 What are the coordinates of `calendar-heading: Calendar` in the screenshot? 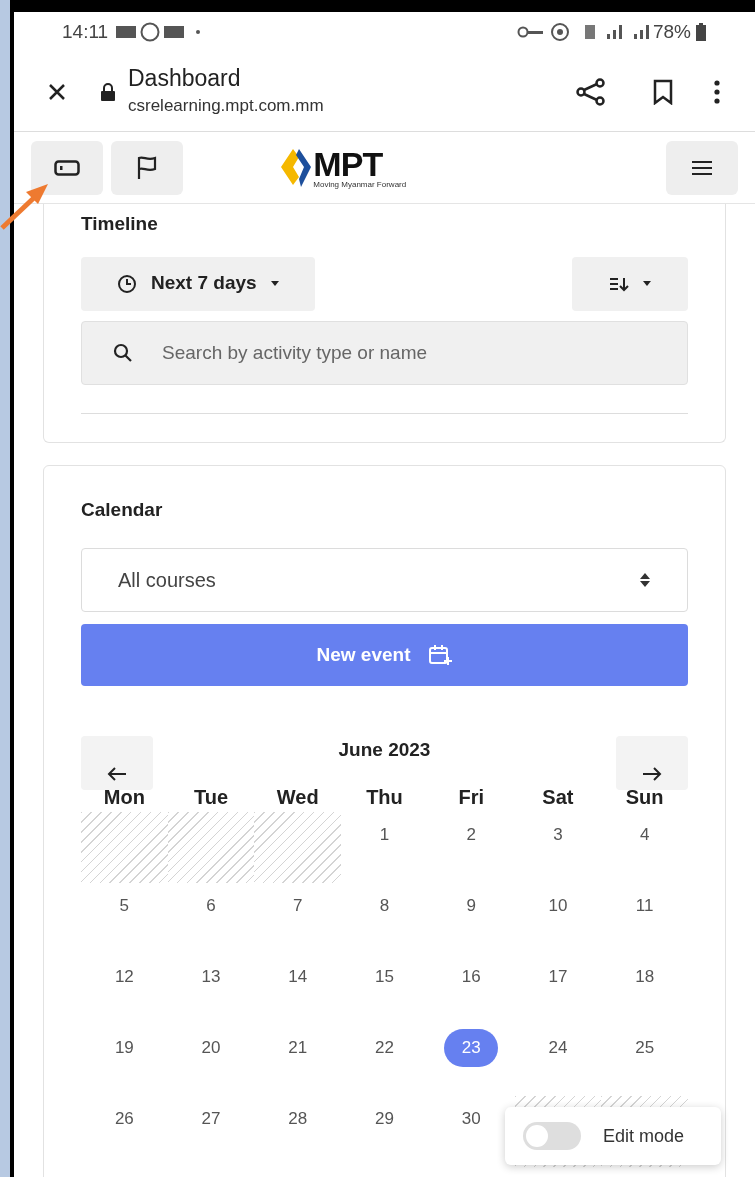 It's located at (122, 509).